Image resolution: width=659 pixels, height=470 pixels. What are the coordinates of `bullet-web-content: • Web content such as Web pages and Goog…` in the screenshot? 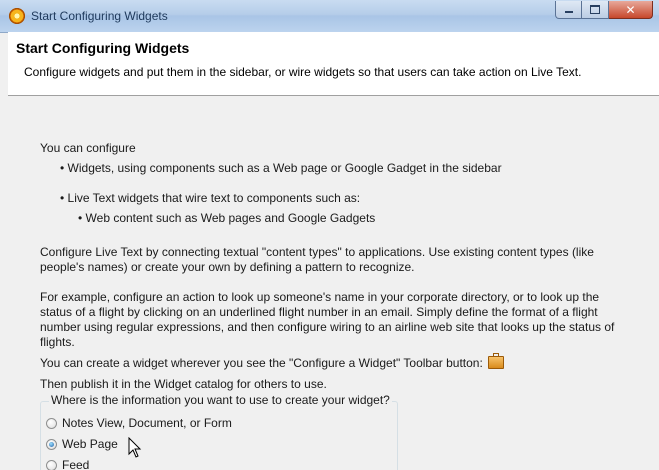 It's located at (227, 218).